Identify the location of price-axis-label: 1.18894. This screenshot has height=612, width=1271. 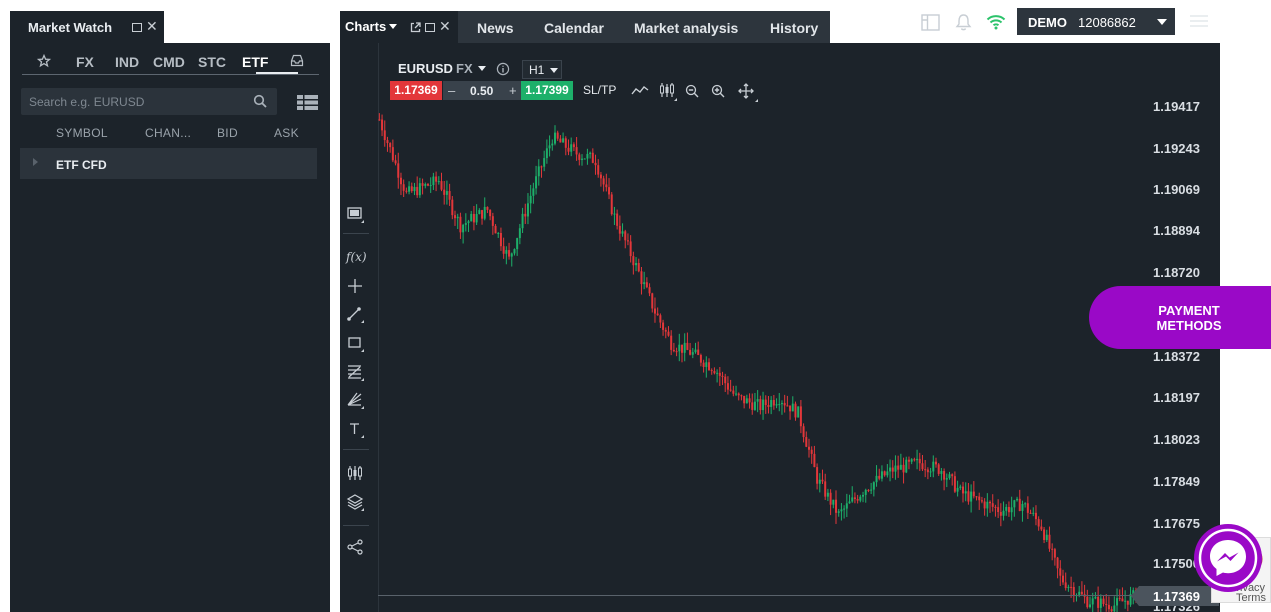
(1176, 230).